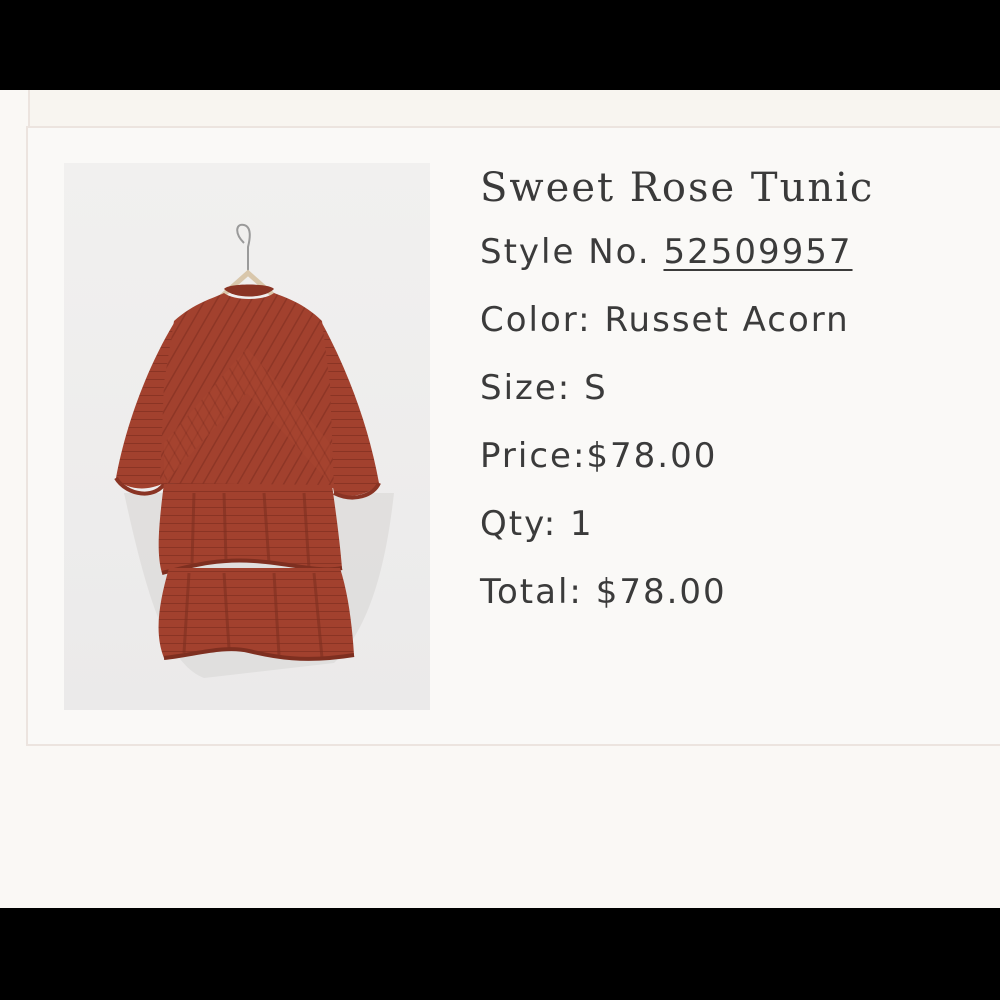  I want to click on color-row: Color: Russet Acorn, so click(735, 320).